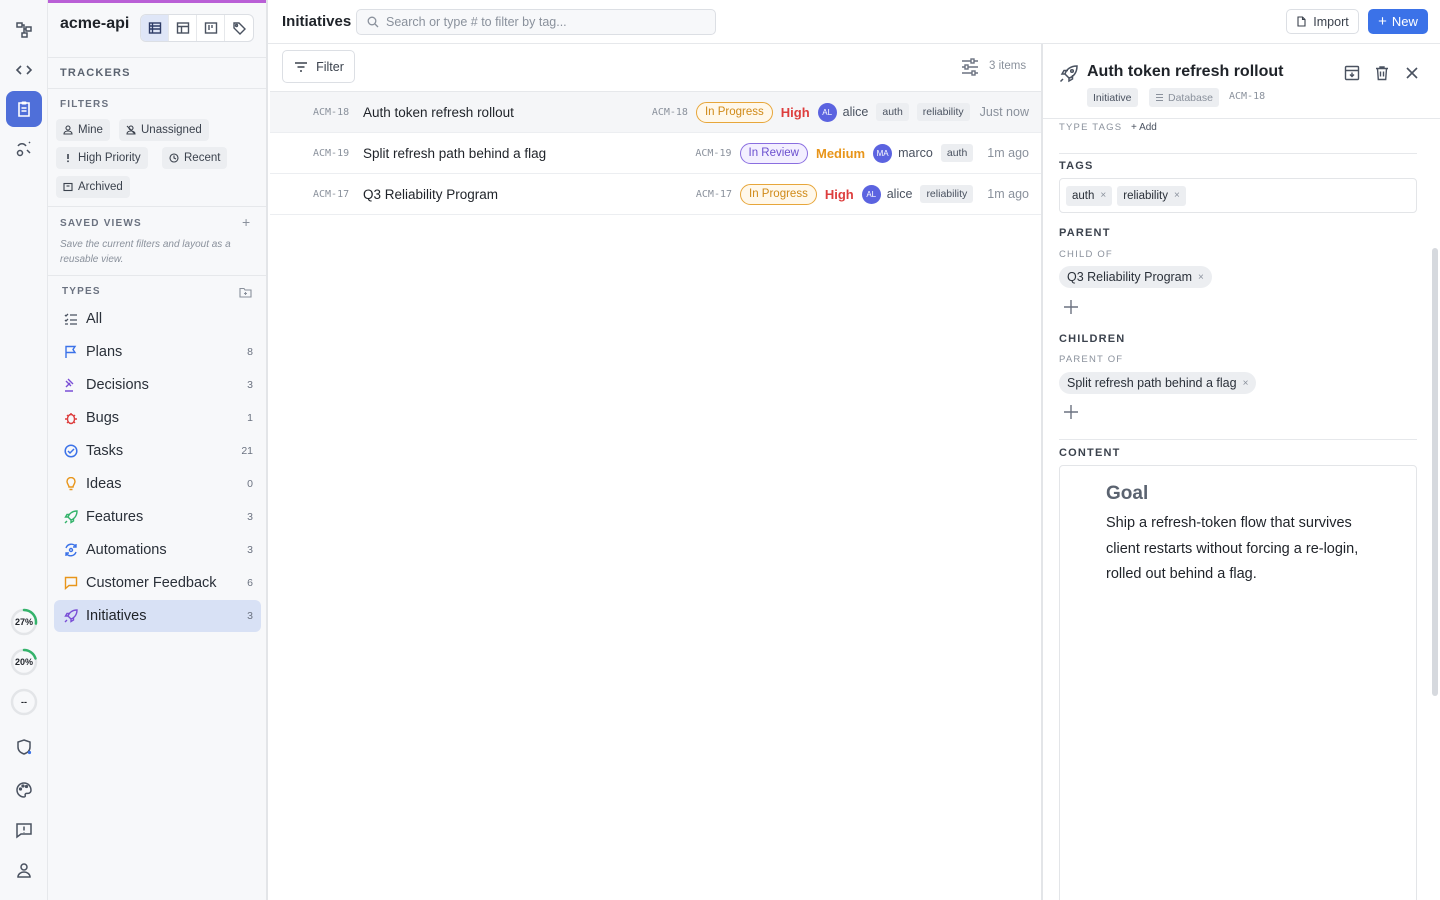  What do you see at coordinates (81, 291) in the screenshot?
I see `types-heading: TYPES` at bounding box center [81, 291].